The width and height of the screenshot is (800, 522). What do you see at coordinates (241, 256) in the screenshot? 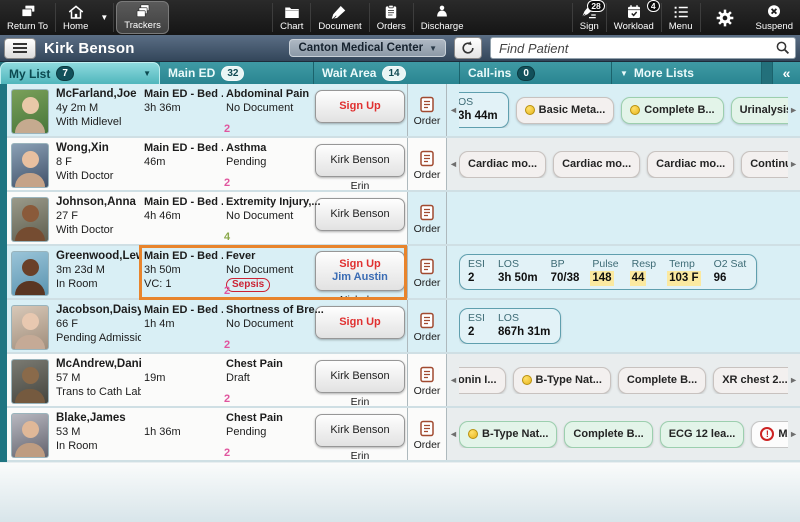
I see `chief-complaint: Fever` at bounding box center [241, 256].